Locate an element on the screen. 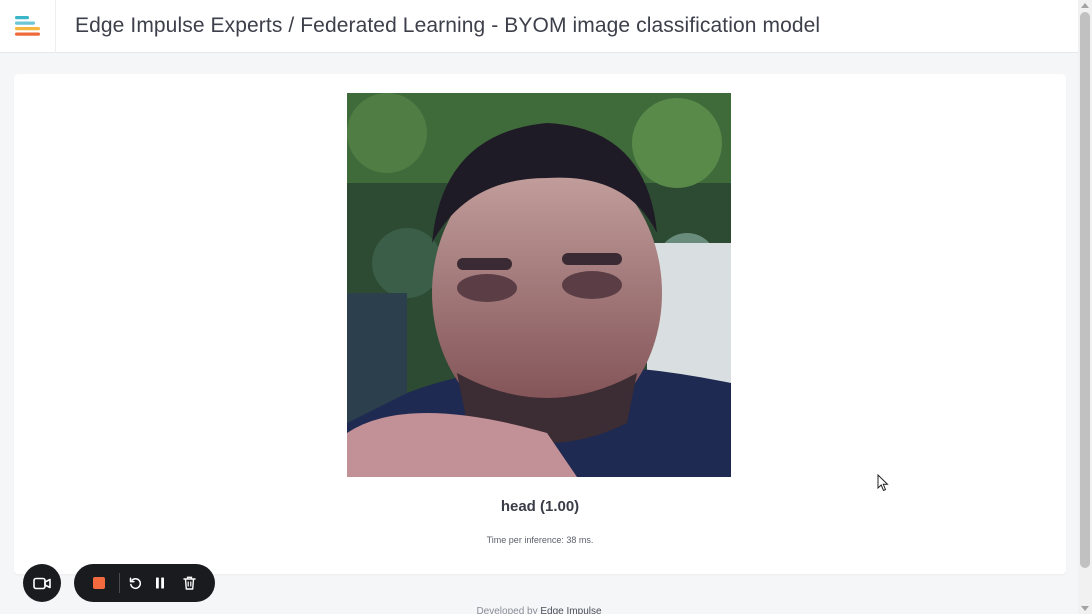  toolbar-divider is located at coordinates (119, 583).